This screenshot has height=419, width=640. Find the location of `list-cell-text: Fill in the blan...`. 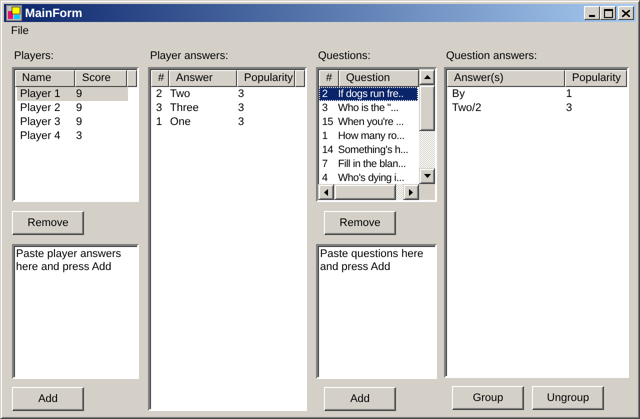

list-cell-text: Fill in the blan... is located at coordinates (372, 164).